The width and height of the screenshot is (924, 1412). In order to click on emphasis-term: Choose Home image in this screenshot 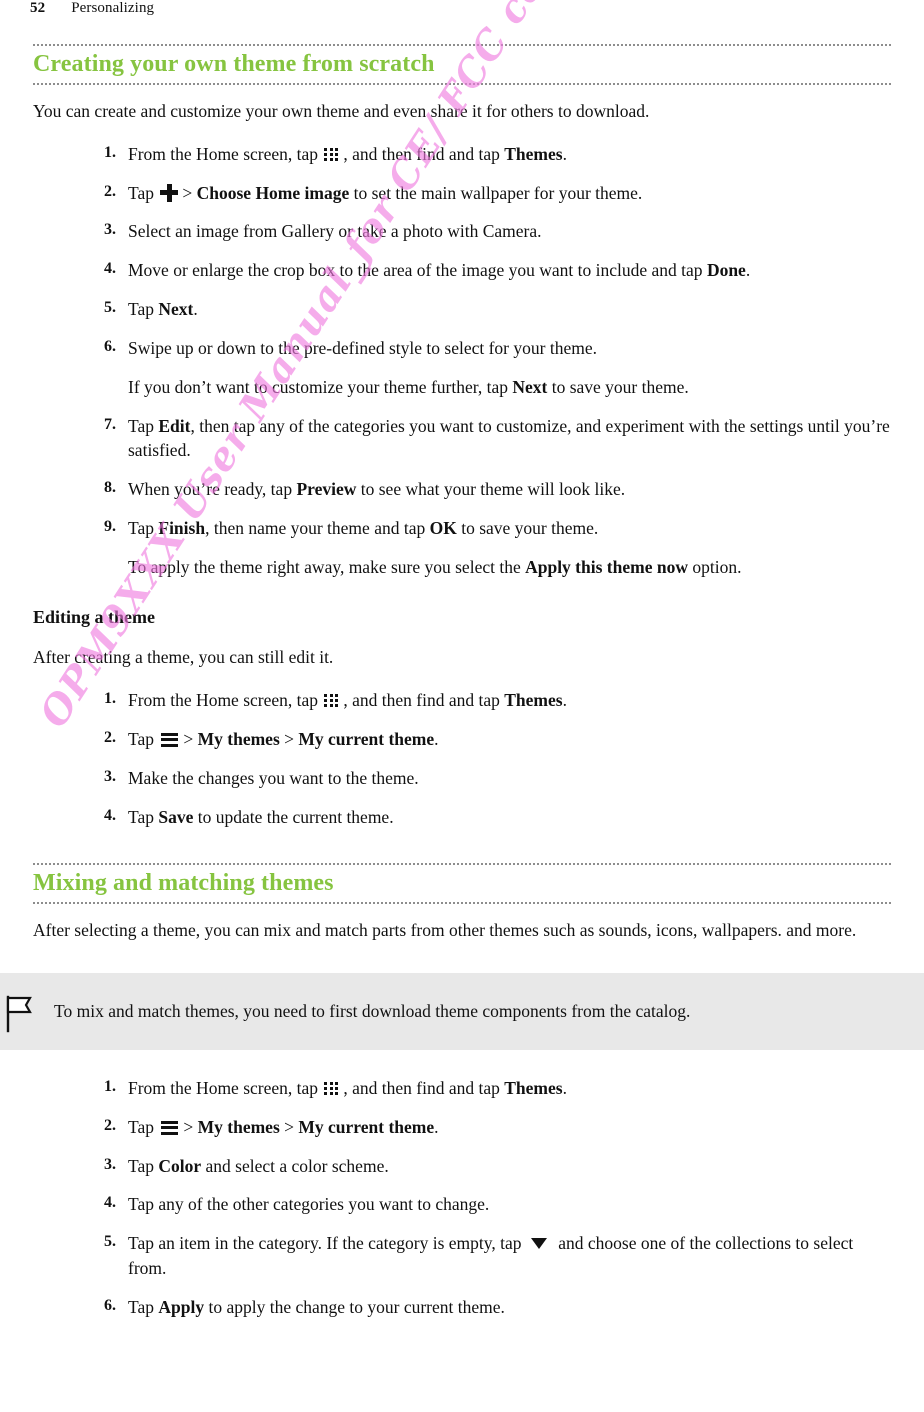, I will do `click(273, 192)`.